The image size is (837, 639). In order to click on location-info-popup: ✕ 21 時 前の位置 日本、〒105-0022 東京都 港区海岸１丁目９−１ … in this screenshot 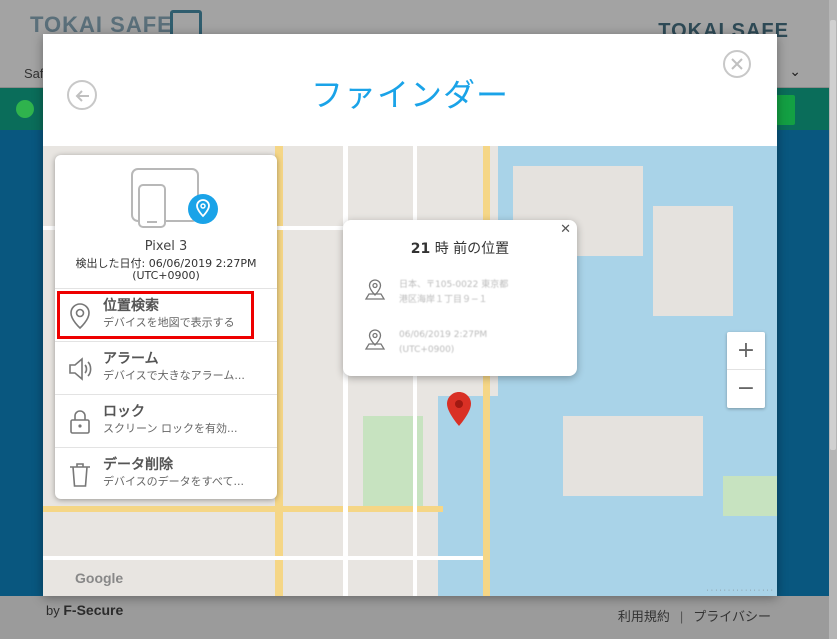, I will do `click(460, 298)`.